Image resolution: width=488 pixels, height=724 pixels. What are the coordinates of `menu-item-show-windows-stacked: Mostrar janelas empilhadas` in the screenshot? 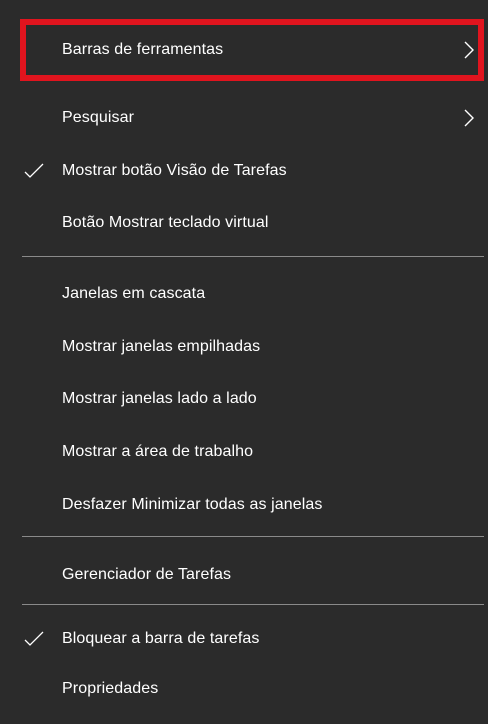 It's located at (244, 347).